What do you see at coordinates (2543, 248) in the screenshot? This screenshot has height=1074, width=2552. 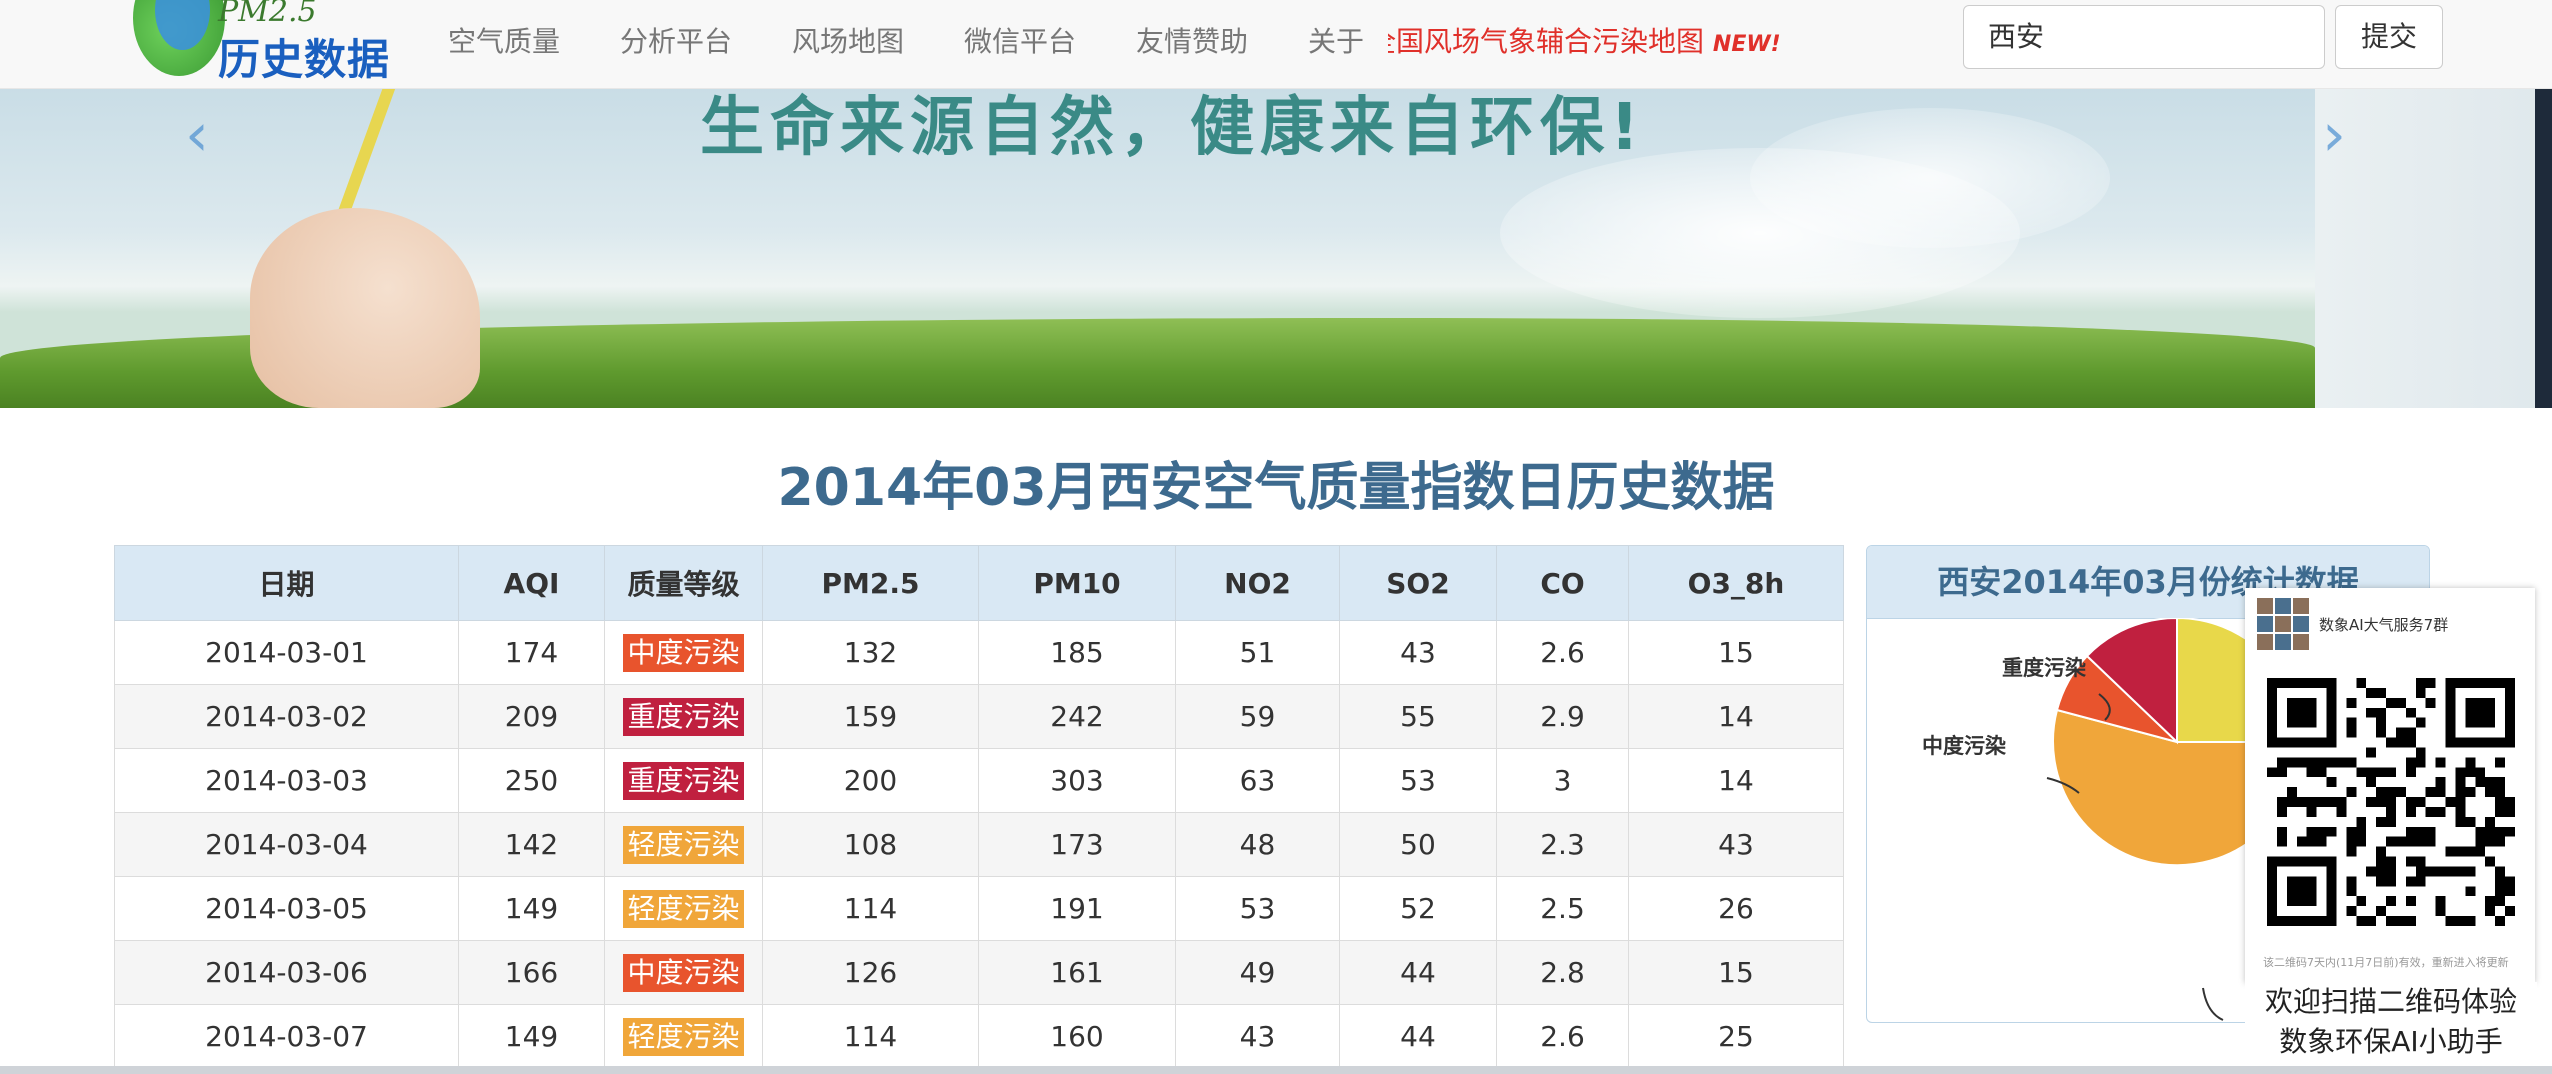 I see `banner-edge` at bounding box center [2543, 248].